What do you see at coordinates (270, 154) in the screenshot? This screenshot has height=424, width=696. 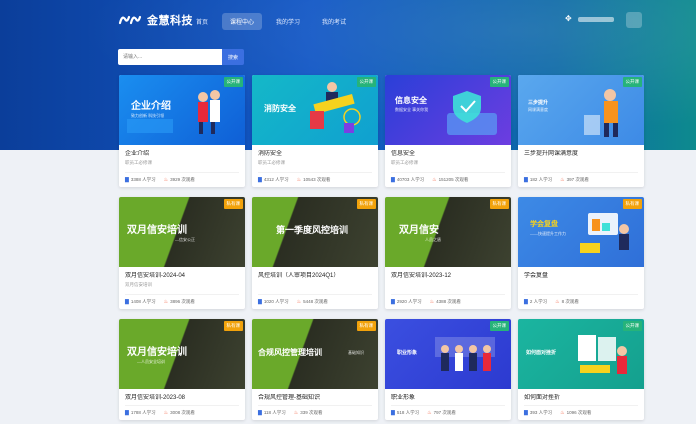 I see `course-title: 消防安全` at bounding box center [270, 154].